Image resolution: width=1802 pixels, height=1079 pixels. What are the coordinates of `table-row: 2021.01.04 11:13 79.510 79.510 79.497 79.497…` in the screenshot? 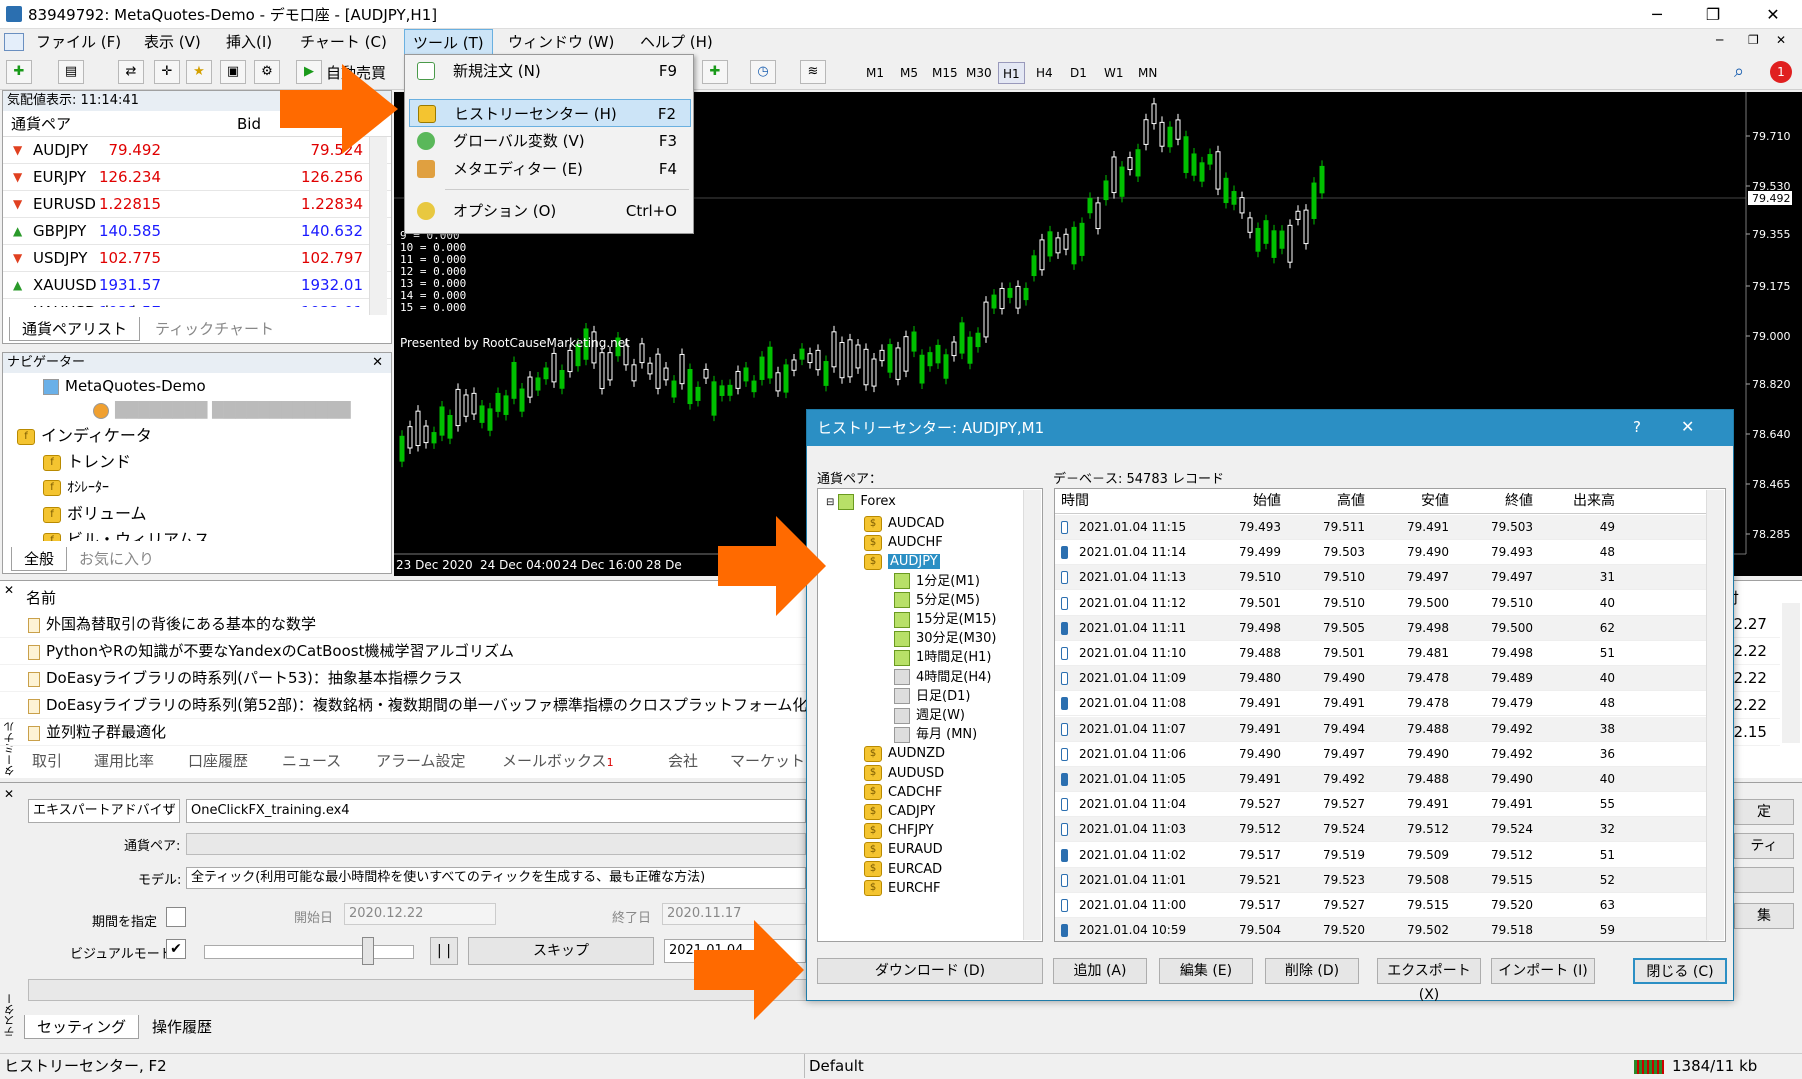 It's located at (1382, 578).